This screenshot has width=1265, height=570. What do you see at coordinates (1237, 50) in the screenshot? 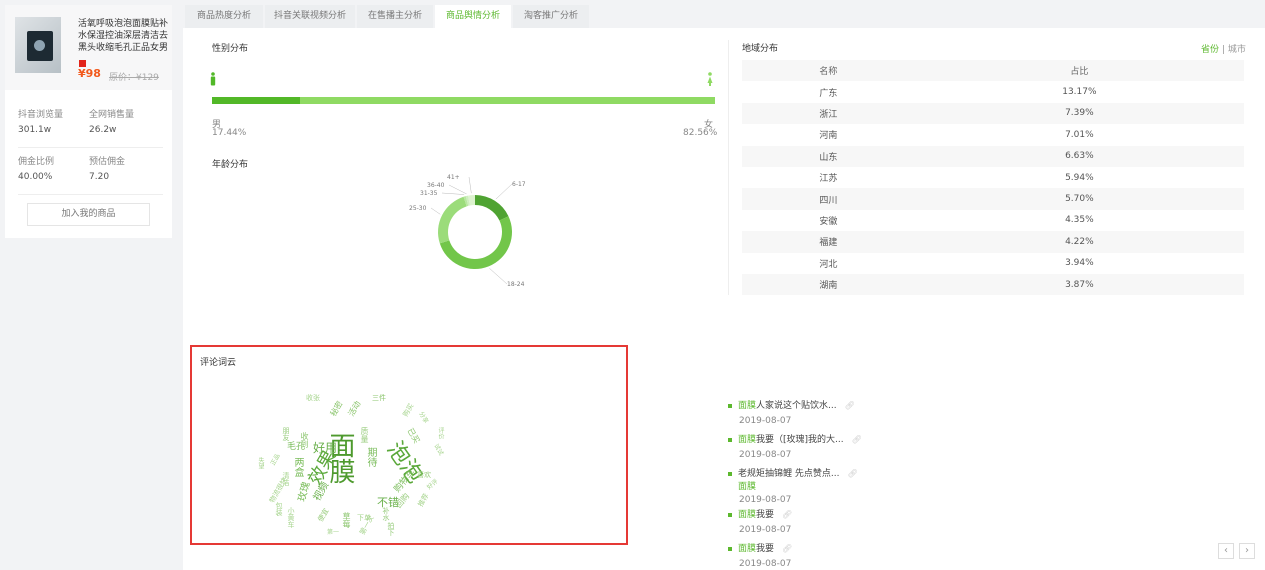
I see `toggle-city: 城市` at bounding box center [1237, 50].